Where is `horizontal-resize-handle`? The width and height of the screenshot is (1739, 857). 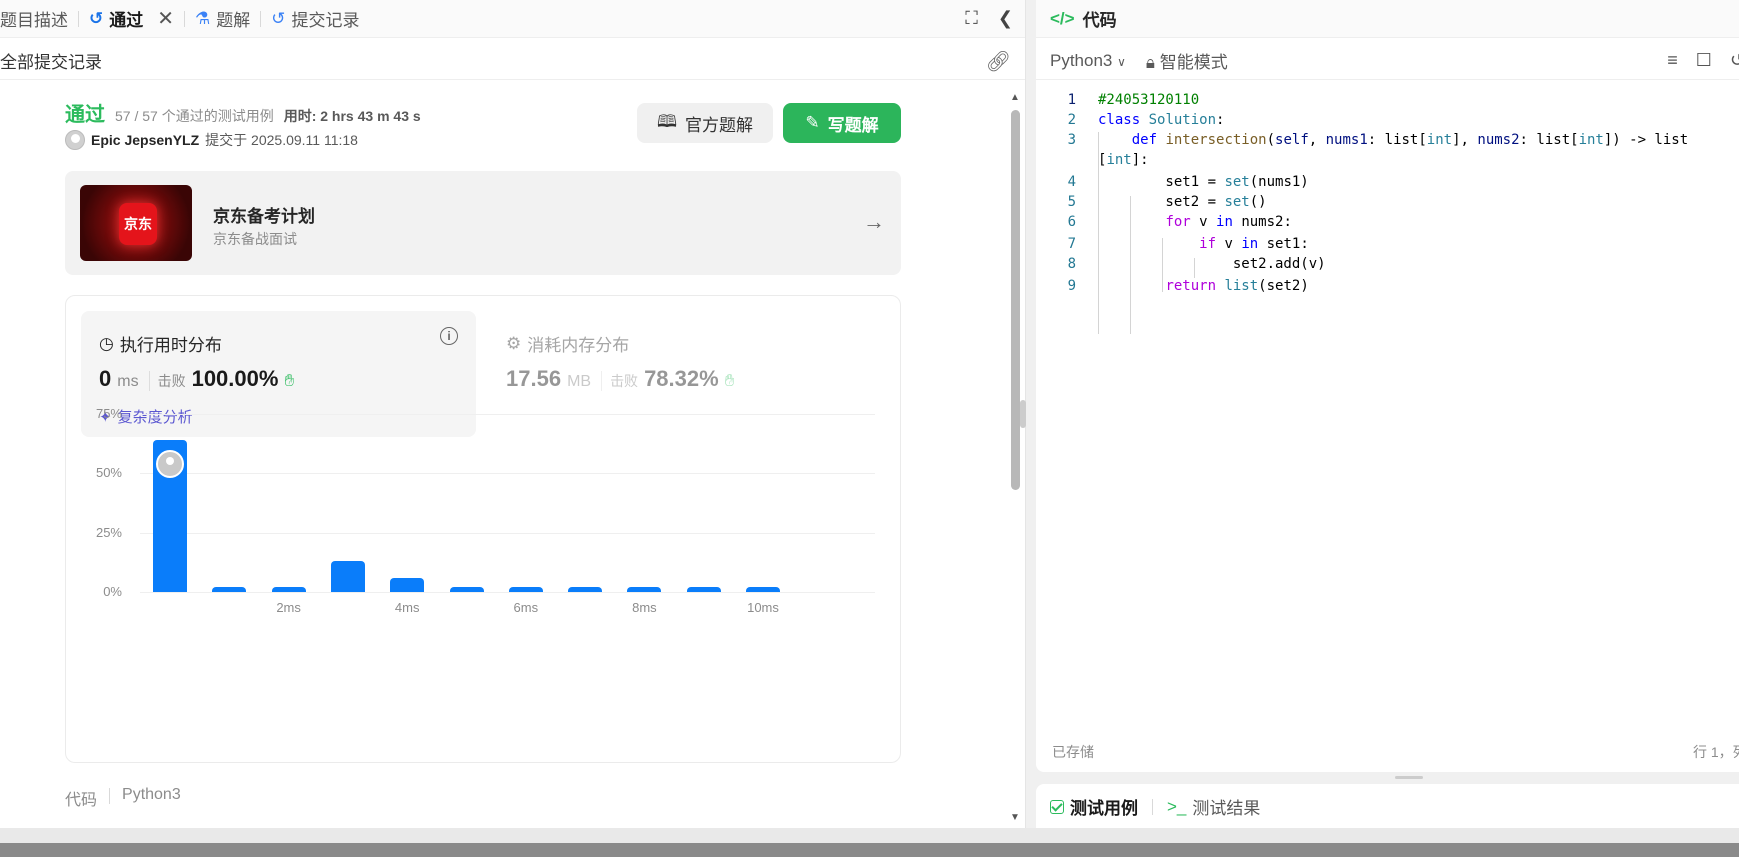
horizontal-resize-handle is located at coordinates (1409, 777).